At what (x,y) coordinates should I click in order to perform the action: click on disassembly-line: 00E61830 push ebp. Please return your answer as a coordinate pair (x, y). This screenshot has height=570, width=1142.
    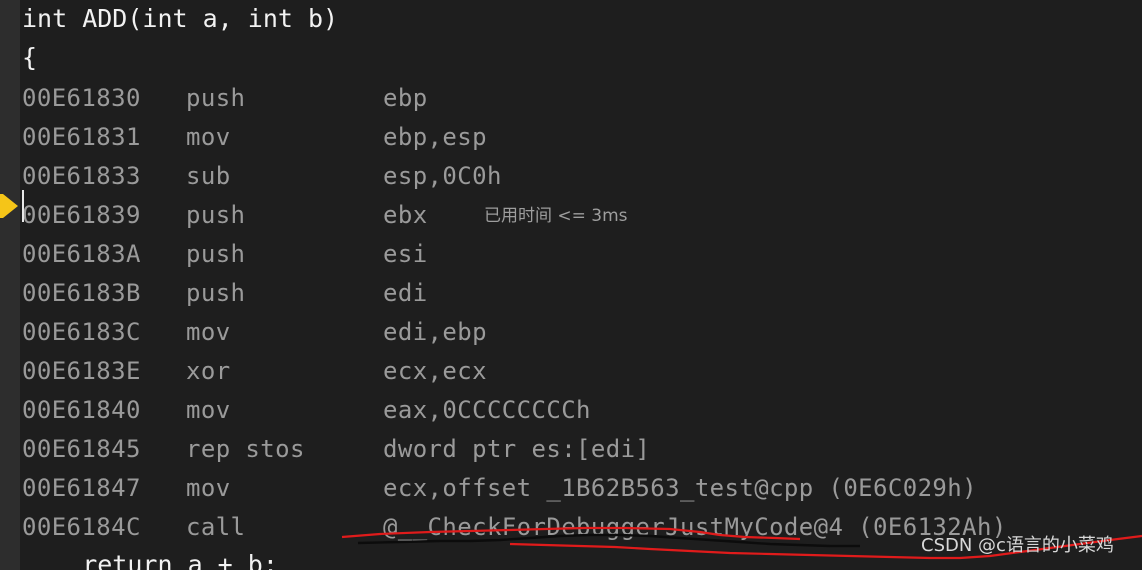
    Looking at the image, I should click on (571, 97).